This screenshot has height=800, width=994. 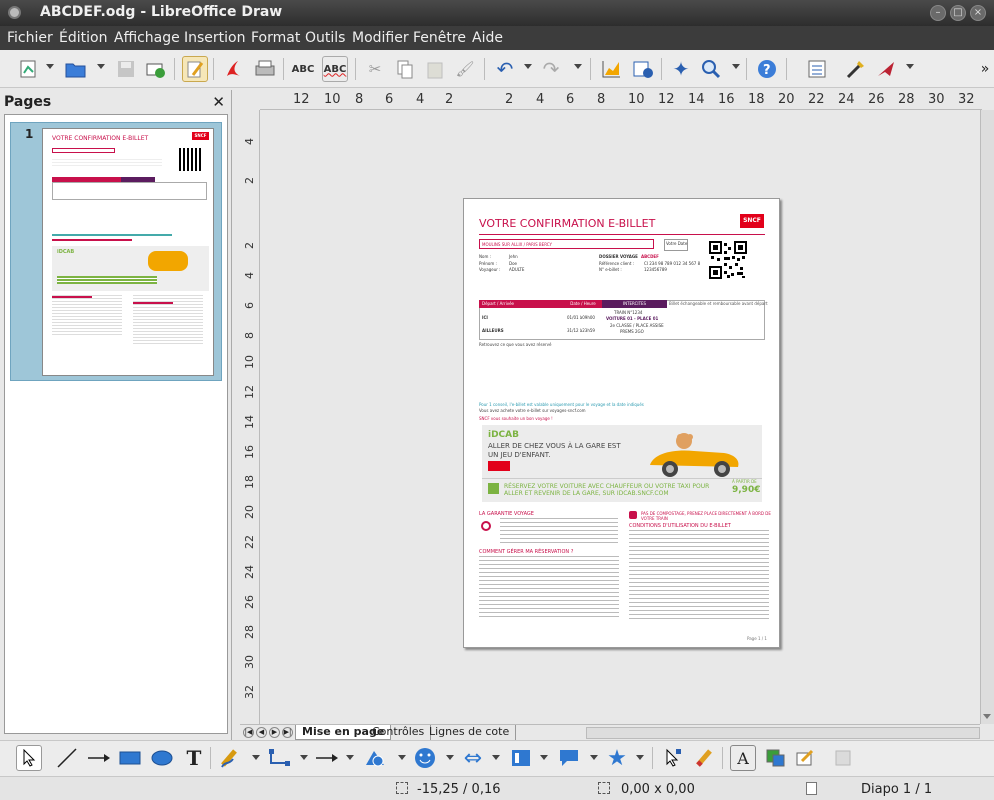 What do you see at coordinates (757, 638) in the screenshot?
I see `page-footer: Page 1 / 1` at bounding box center [757, 638].